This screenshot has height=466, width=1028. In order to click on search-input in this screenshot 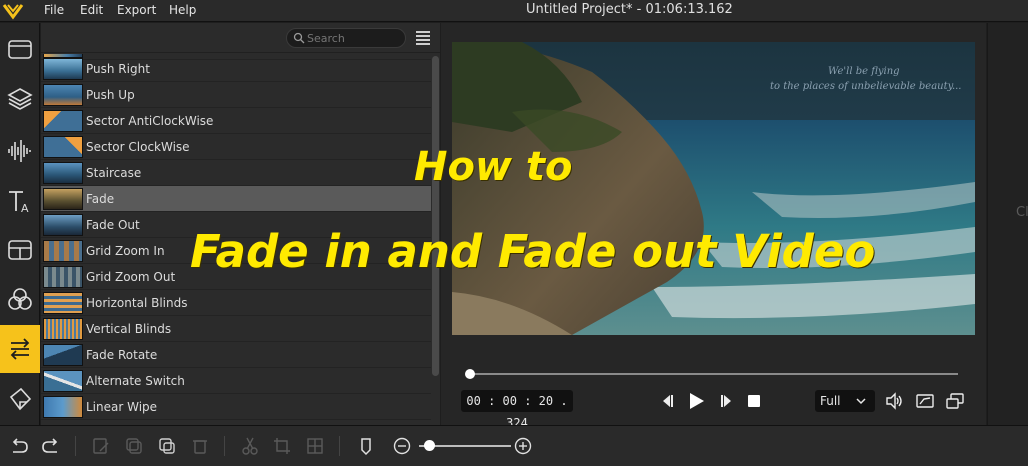, I will do `click(354, 38)`.